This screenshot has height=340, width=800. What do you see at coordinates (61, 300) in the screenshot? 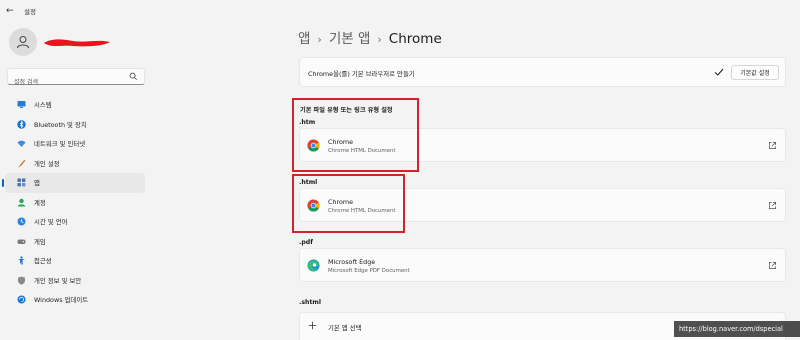
I see `sidebar-item-label: Windows 업데이트` at bounding box center [61, 300].